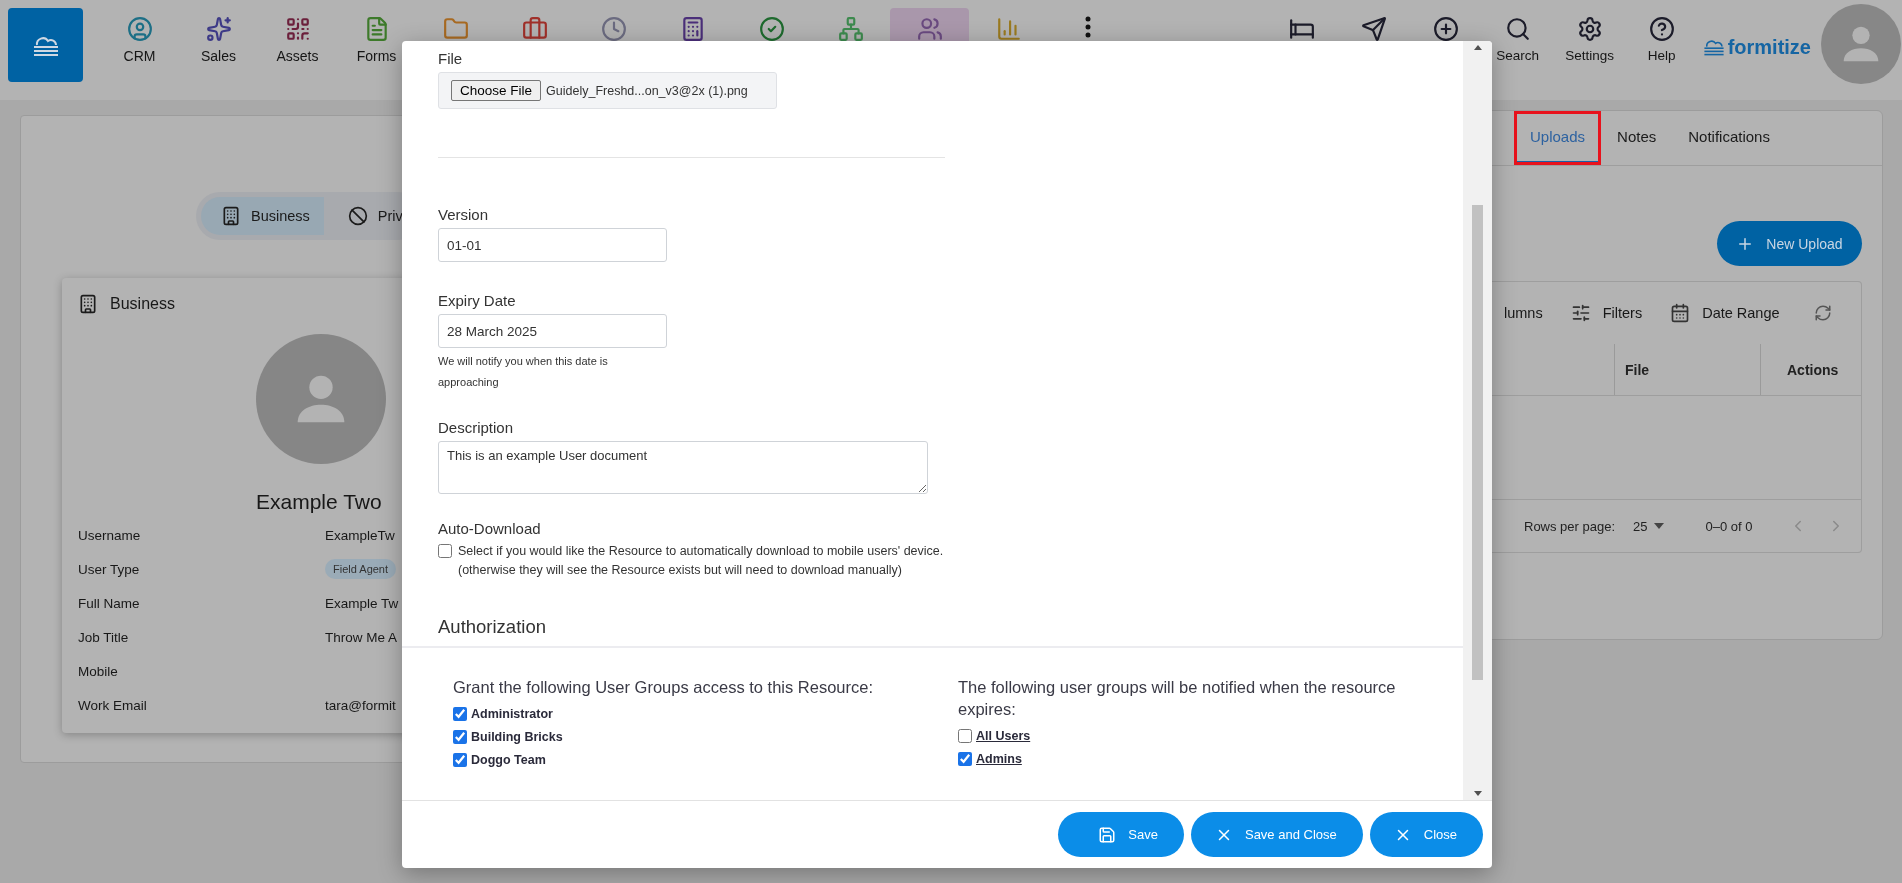  I want to click on page-range: 0–0 of 0, so click(1729, 526).